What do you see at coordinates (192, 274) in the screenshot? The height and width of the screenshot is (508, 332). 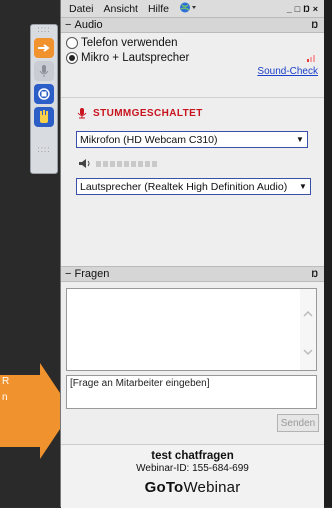 I see `questions-section-header: − Fragen Ŋ` at bounding box center [192, 274].